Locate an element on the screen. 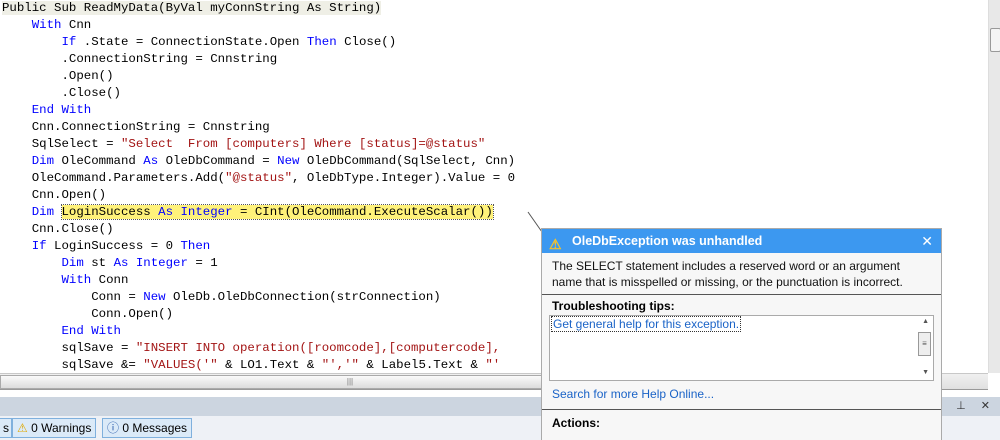 The image size is (1000, 440). code-text: OleCommand is located at coordinates (99, 161).